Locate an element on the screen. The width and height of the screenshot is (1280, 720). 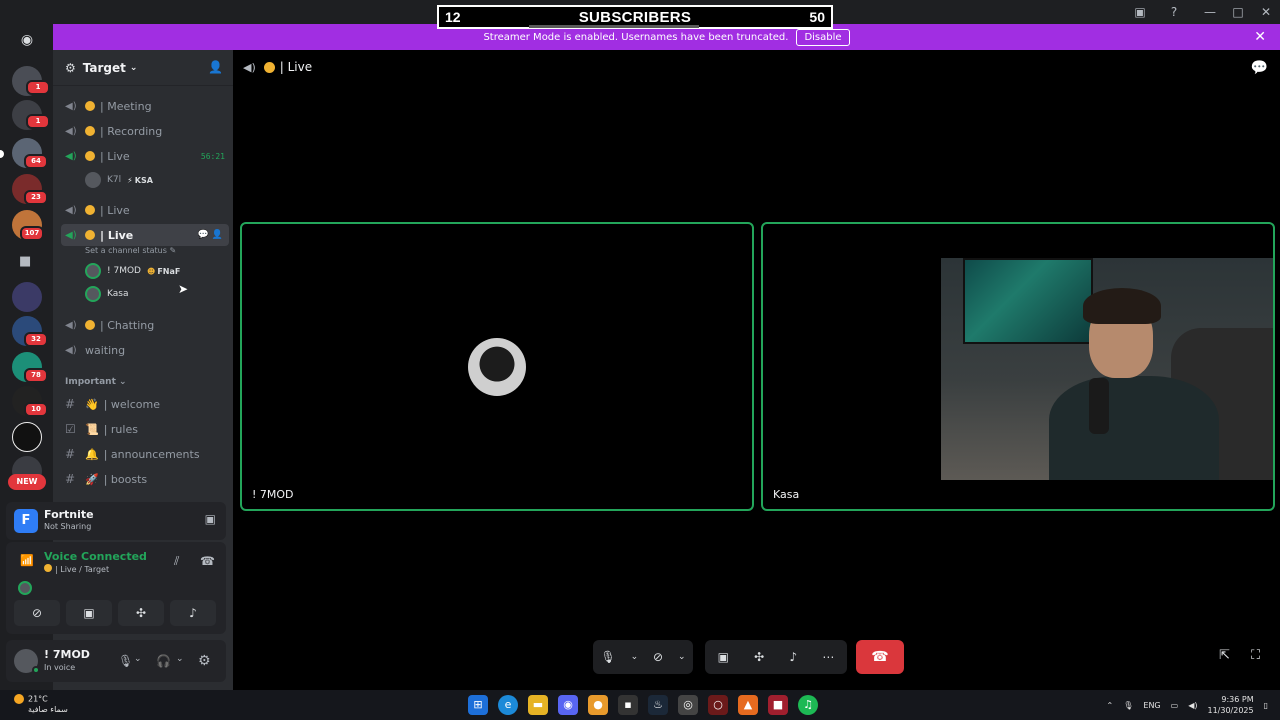
weather-widget: 21°C سماء صافية is located at coordinates (41, 704).